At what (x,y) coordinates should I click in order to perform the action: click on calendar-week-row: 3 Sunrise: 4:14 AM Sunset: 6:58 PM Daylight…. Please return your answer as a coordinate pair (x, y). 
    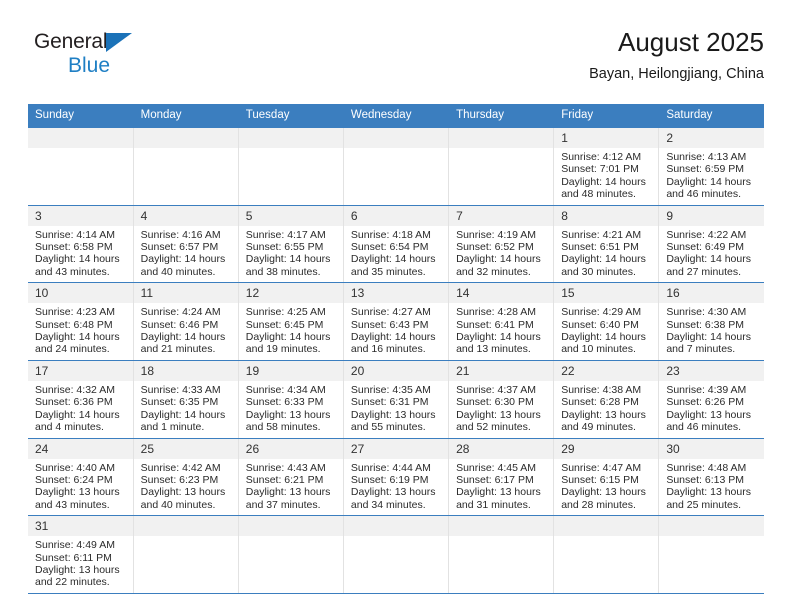
    Looking at the image, I should click on (396, 244).